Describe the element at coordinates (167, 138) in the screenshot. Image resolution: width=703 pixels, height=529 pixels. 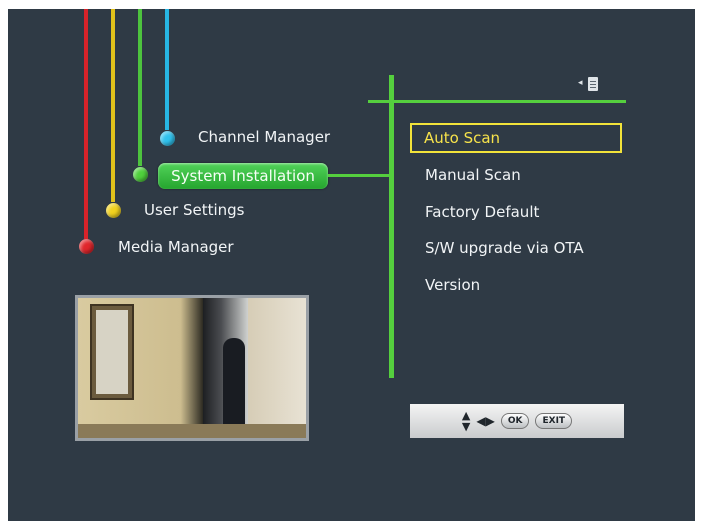
I see `channel-manager-dot-icon` at that location.